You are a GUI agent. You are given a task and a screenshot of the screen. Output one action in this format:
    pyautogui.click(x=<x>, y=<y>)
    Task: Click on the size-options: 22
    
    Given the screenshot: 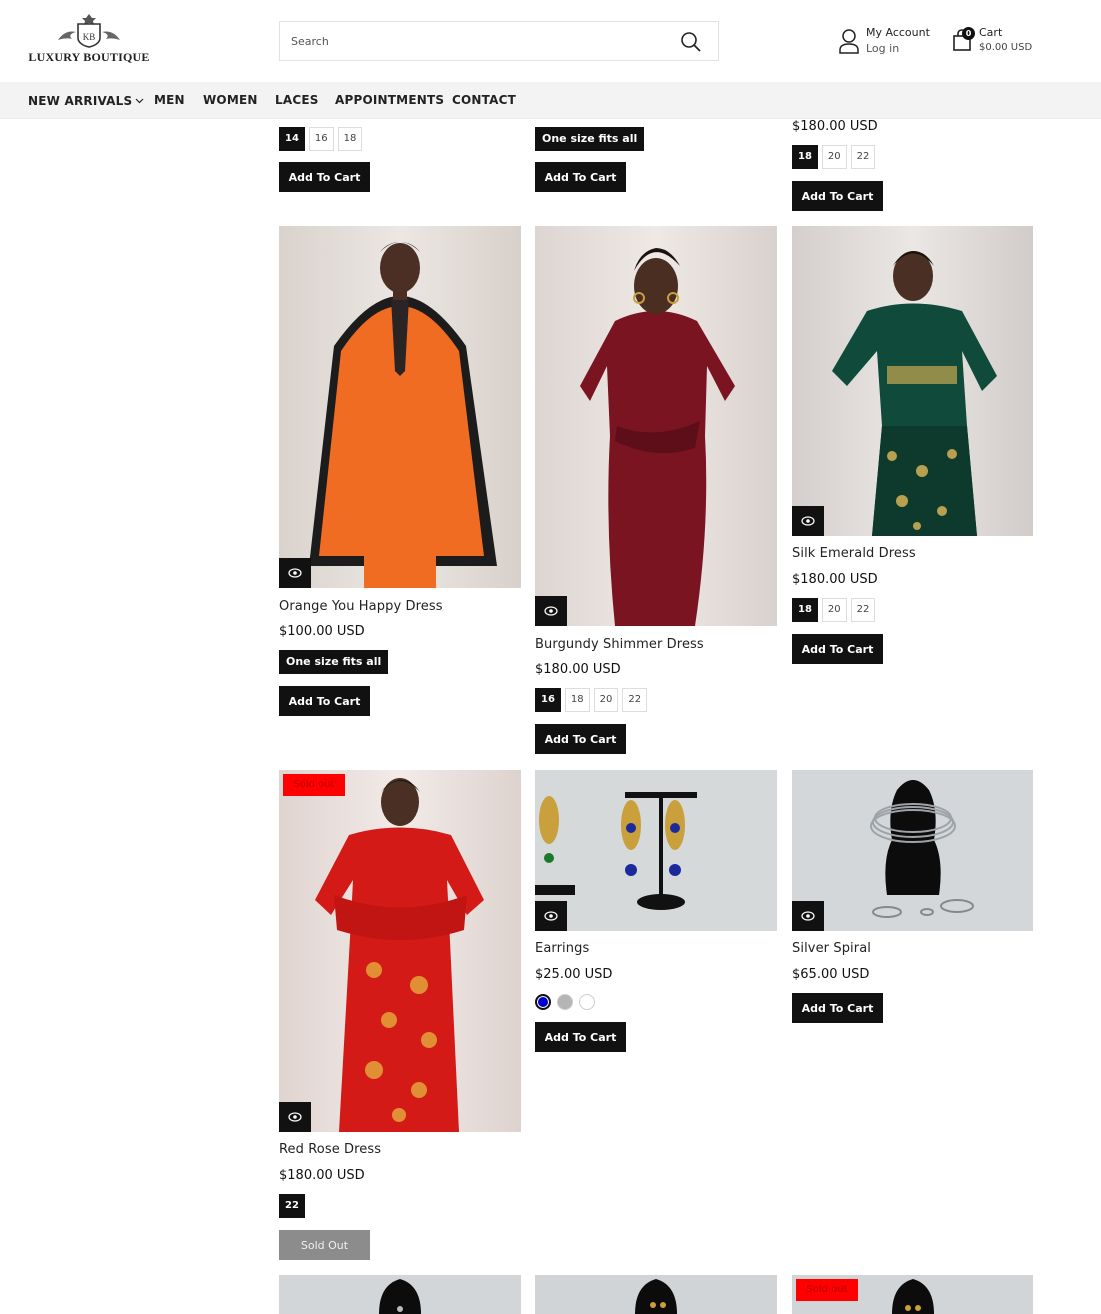 What is the action you would take?
    pyautogui.click(x=292, y=1206)
    